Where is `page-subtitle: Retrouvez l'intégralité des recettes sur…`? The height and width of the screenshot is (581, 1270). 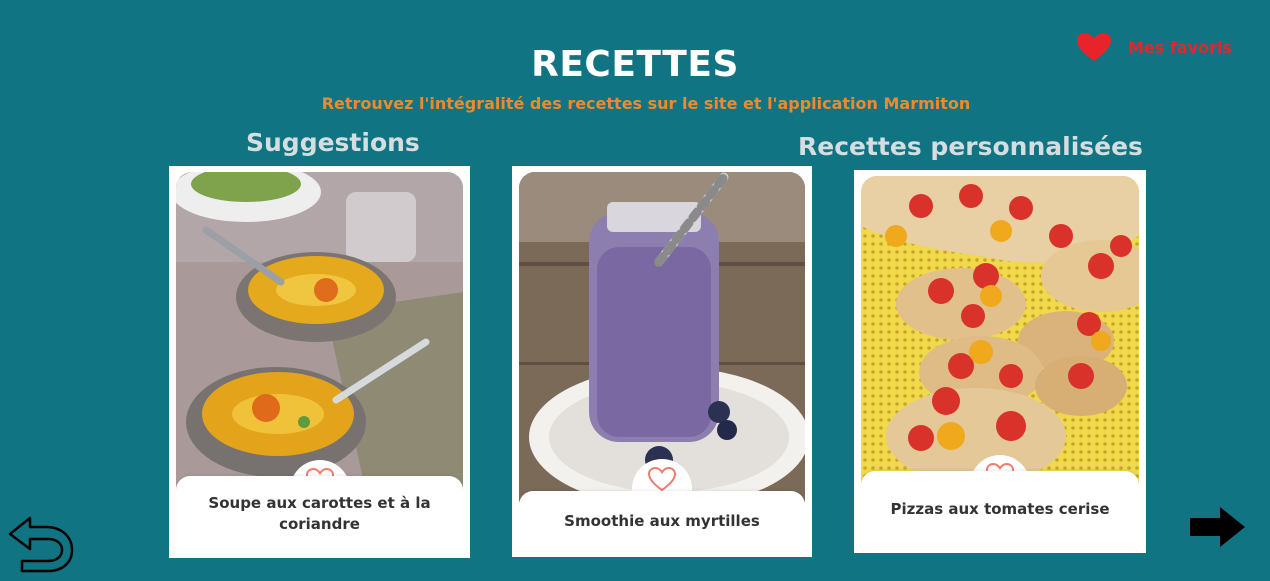
page-subtitle: Retrouvez l'intégralité des recettes sur… is located at coordinates (646, 103).